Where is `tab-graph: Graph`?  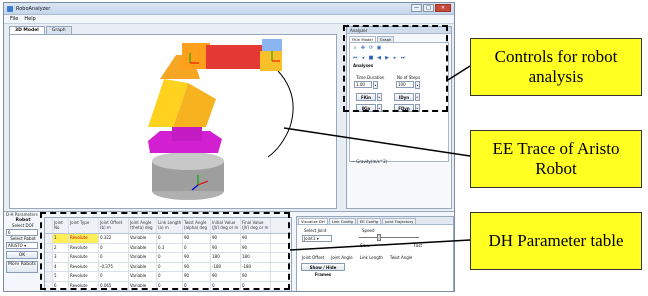 tab-graph: Graph is located at coordinates (58, 30).